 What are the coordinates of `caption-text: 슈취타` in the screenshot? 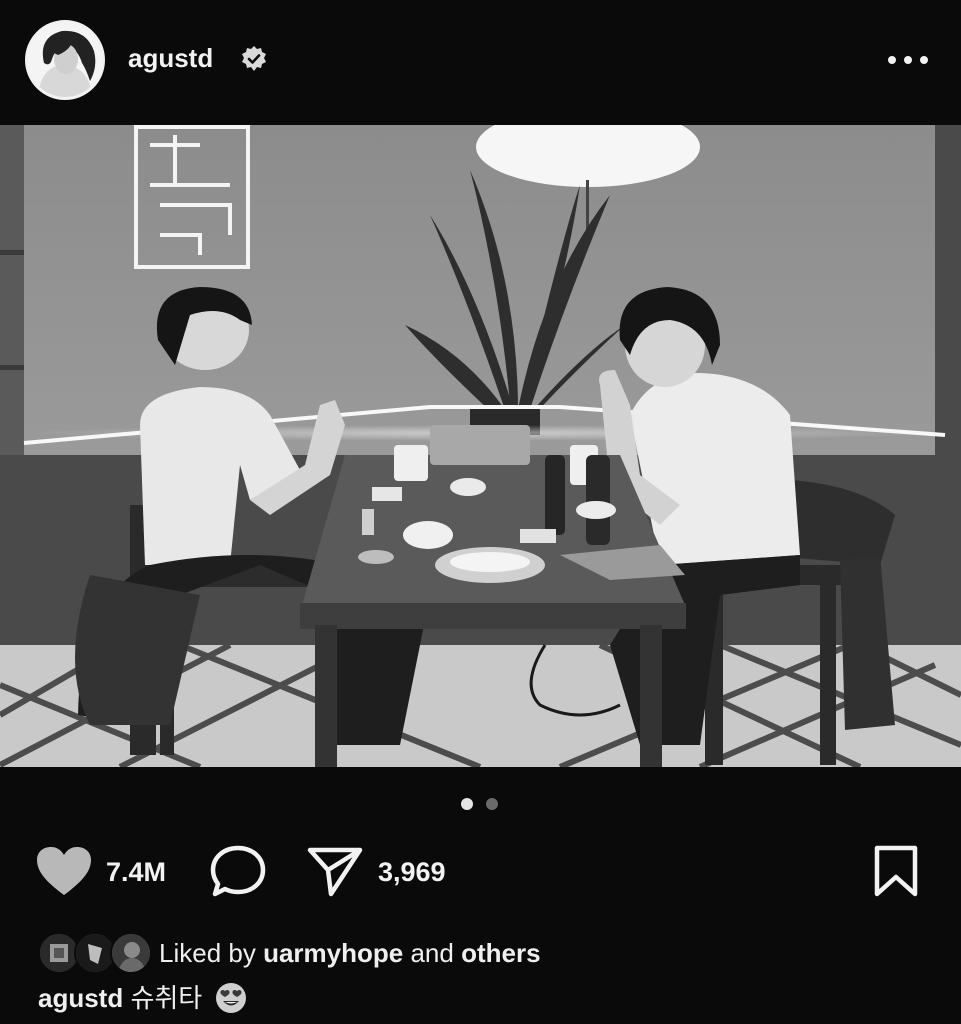 It's located at (166, 998).